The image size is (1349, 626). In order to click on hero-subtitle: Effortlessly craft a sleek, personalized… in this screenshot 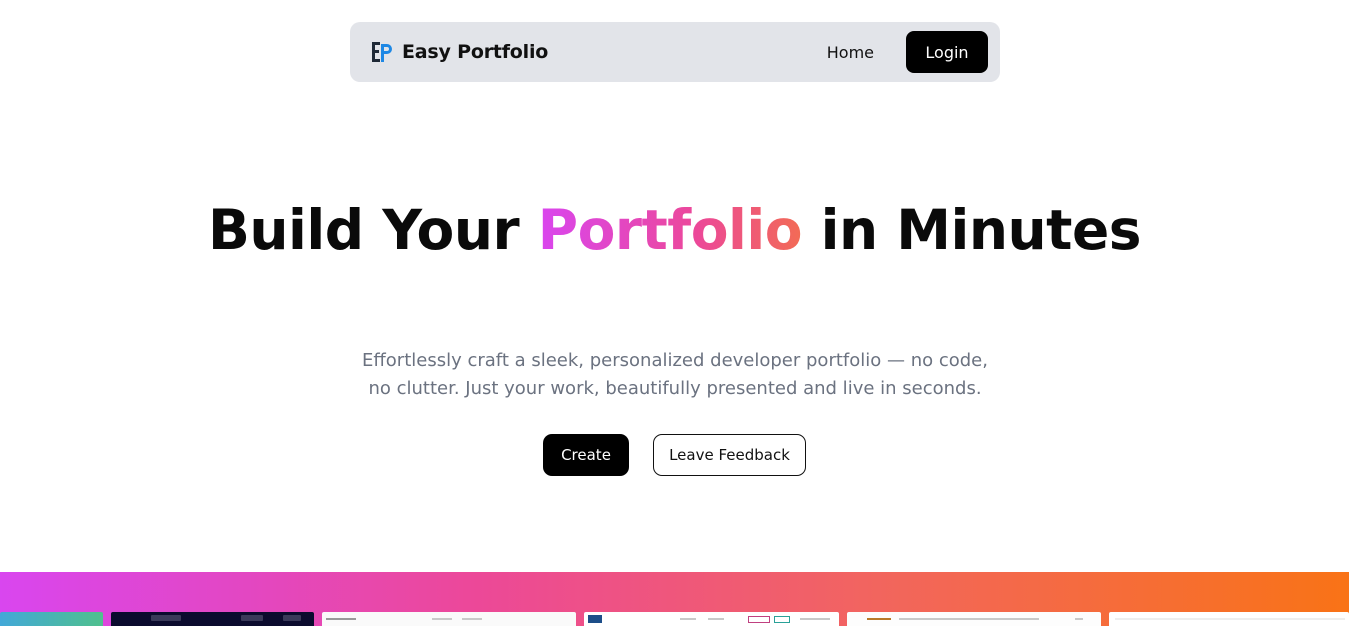, I will do `click(675, 374)`.